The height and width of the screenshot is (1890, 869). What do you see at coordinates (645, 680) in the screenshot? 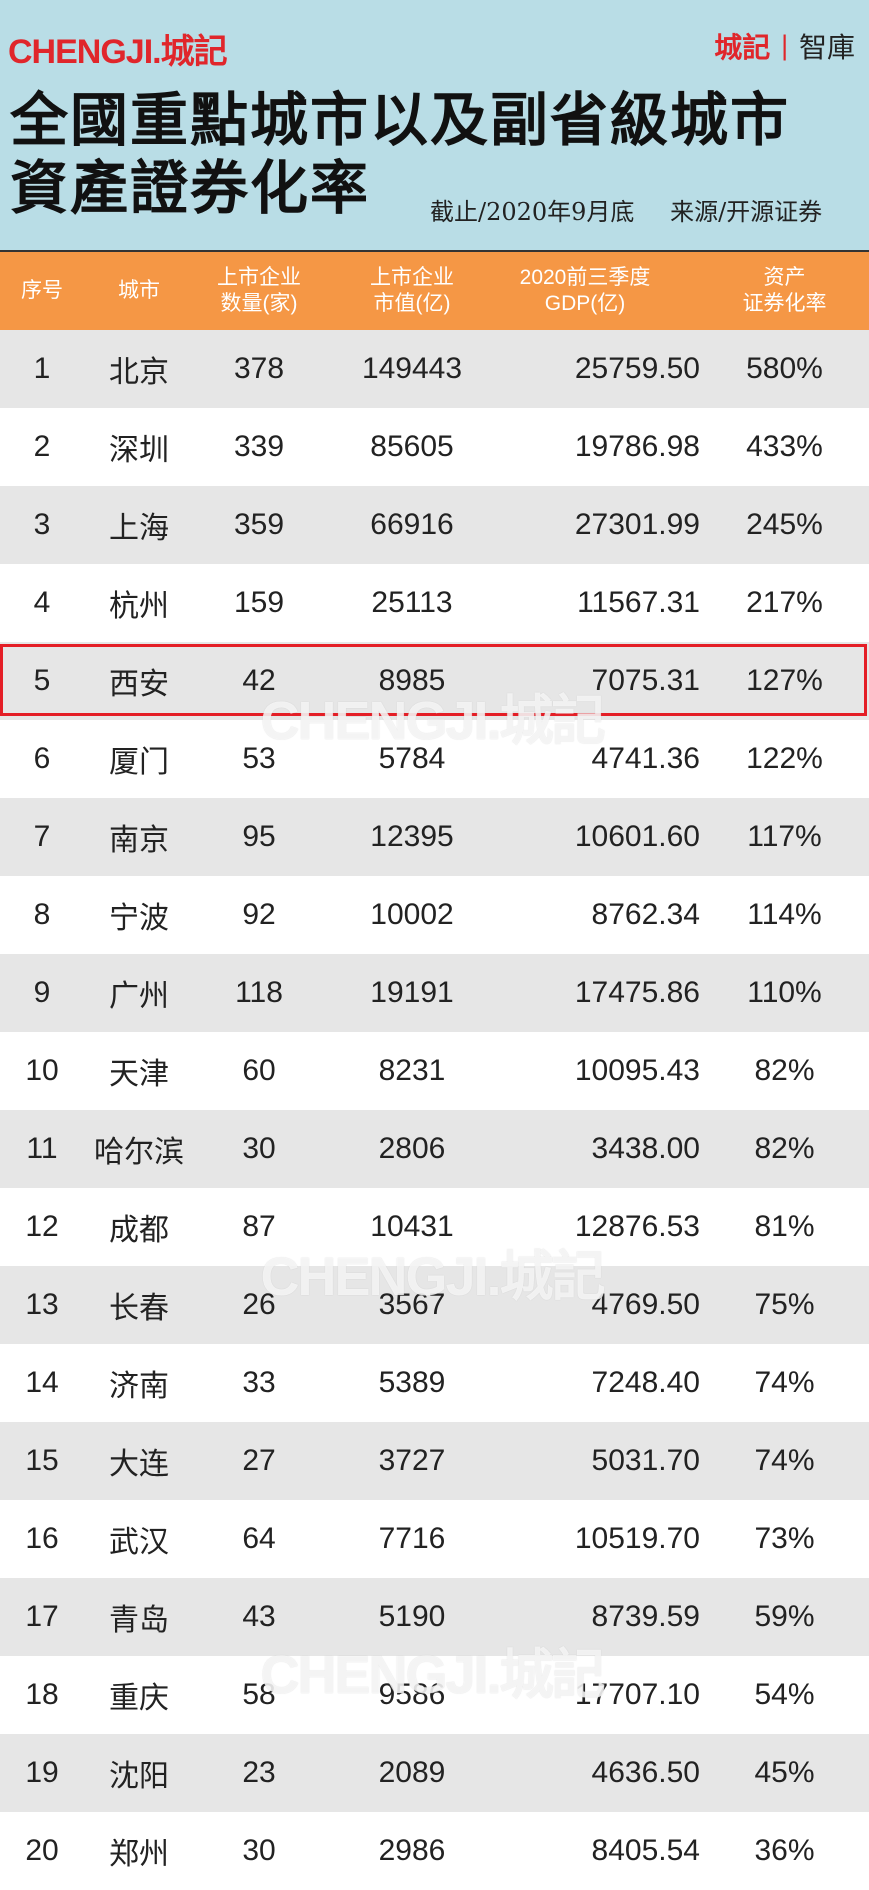
I see `table-cell: 7075.31` at bounding box center [645, 680].